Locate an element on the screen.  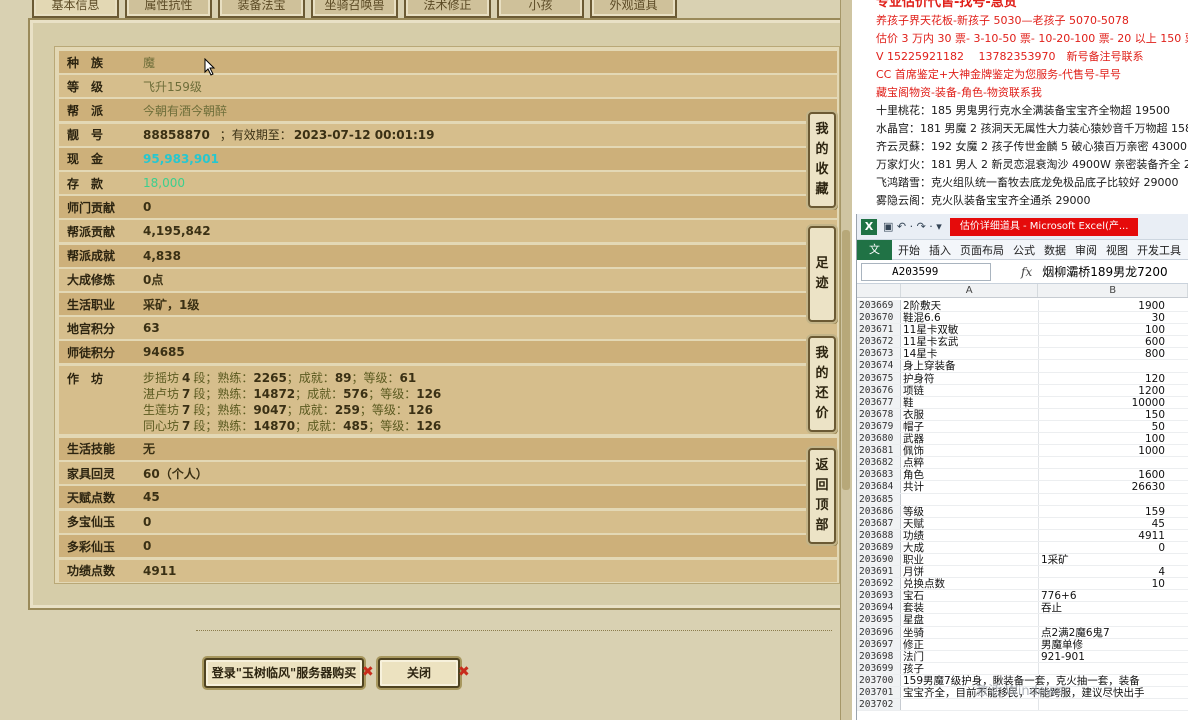
row-number: 203682 is located at coordinates (879, 463).